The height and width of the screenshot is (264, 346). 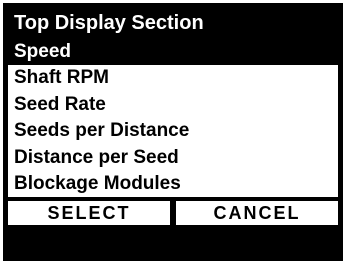 I want to click on menu-item-seed-rate: Seed Rate, so click(x=173, y=105).